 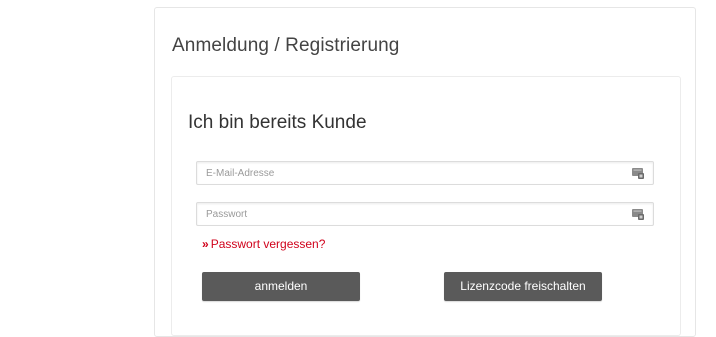 What do you see at coordinates (281, 286) in the screenshot?
I see `login-button: anmelden` at bounding box center [281, 286].